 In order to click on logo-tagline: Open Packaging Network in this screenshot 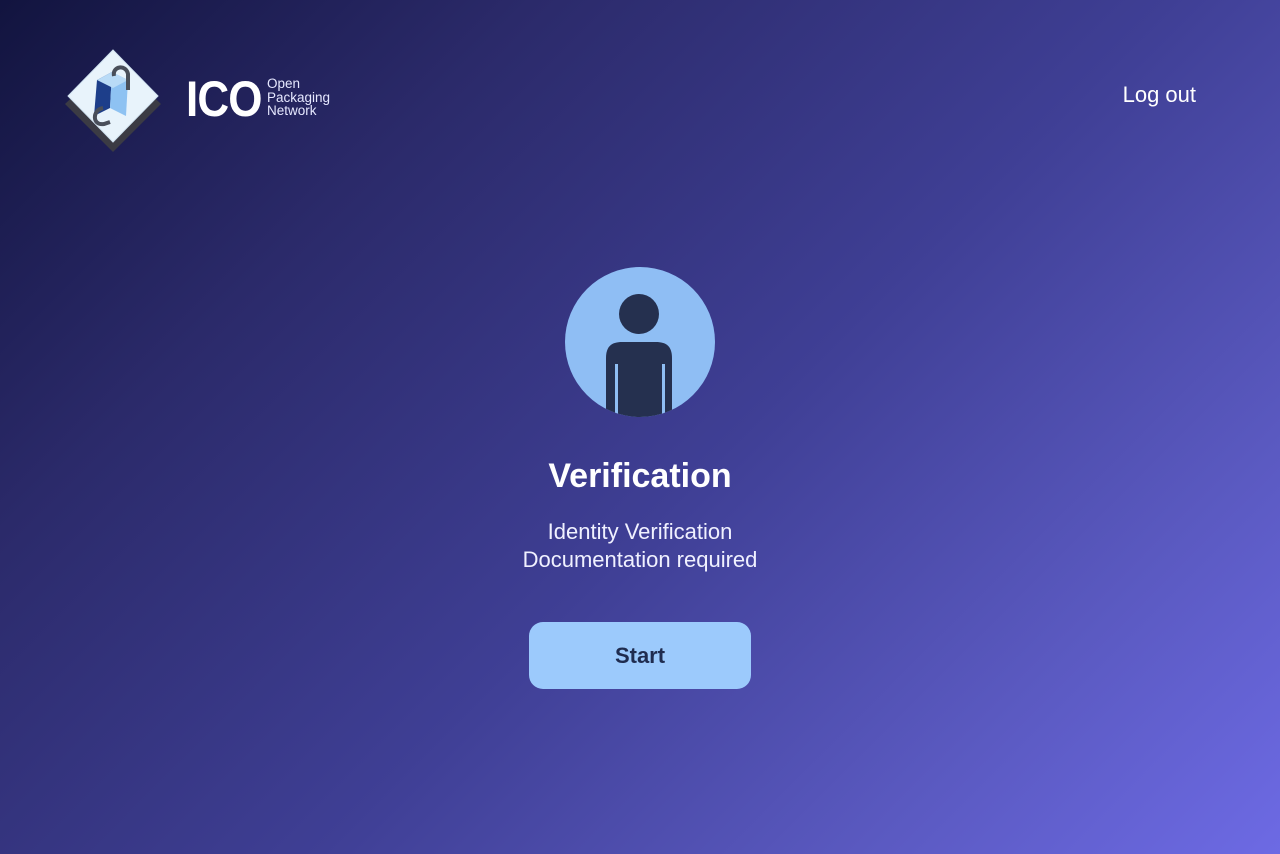, I will do `click(298, 97)`.